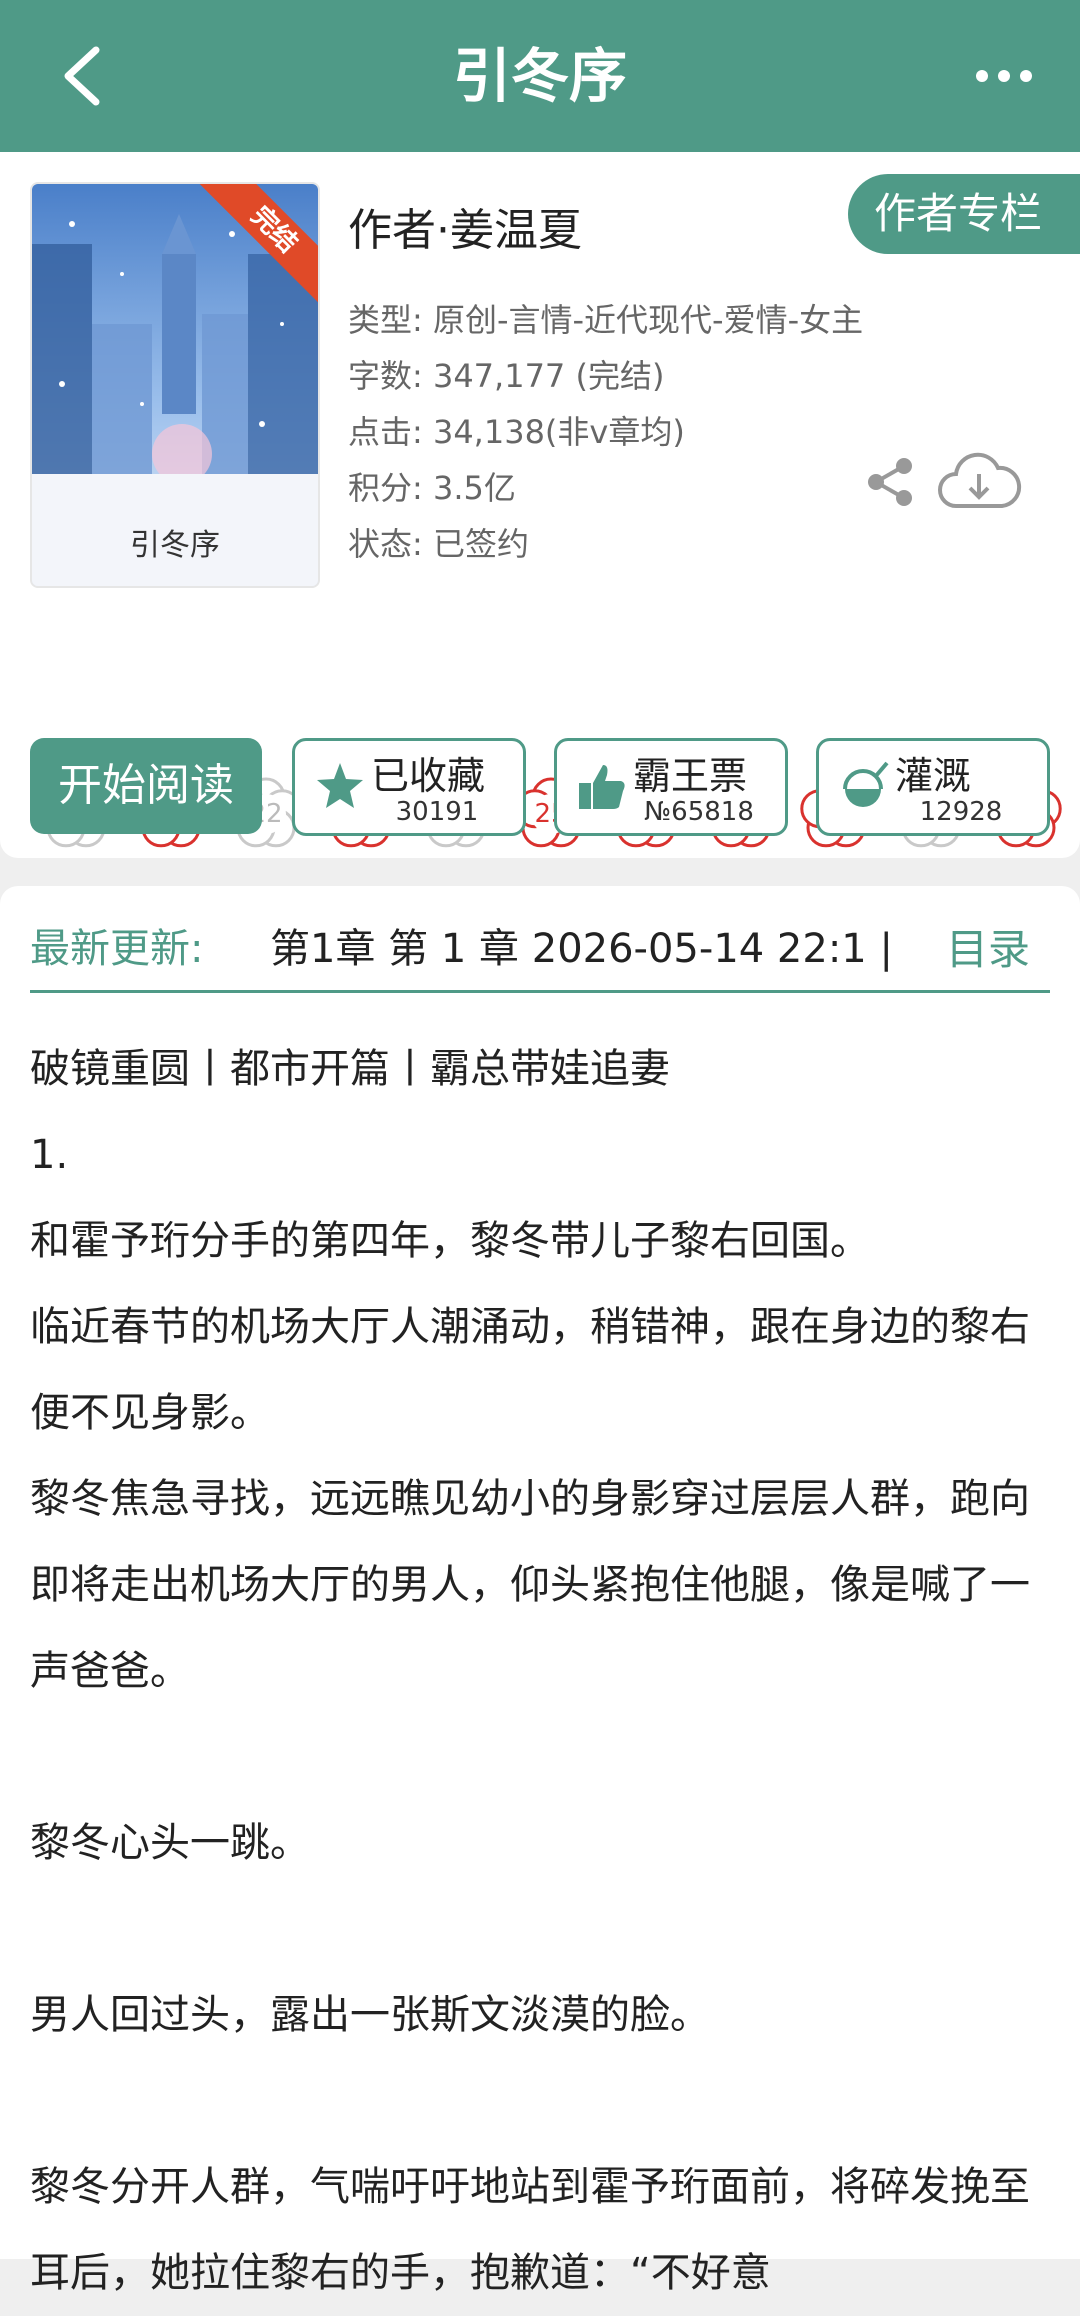  I want to click on synopsis-paragraph: 临近春节的机场大厅人潮涌动，稍错神，跟在身边的黎右便不见身影。, so click(530, 1370).